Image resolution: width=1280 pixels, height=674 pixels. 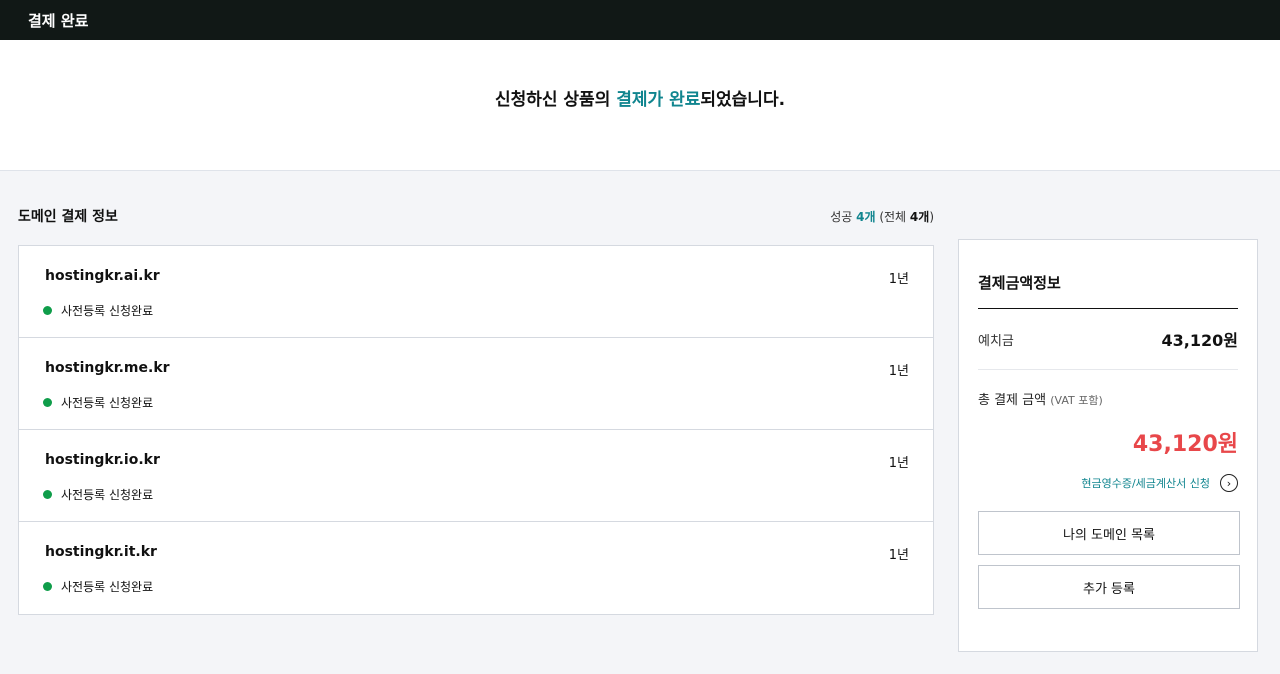 I want to click on domain-row: hostingkr.it.kr 1년 사전등록 신청완료, so click(x=476, y=568).